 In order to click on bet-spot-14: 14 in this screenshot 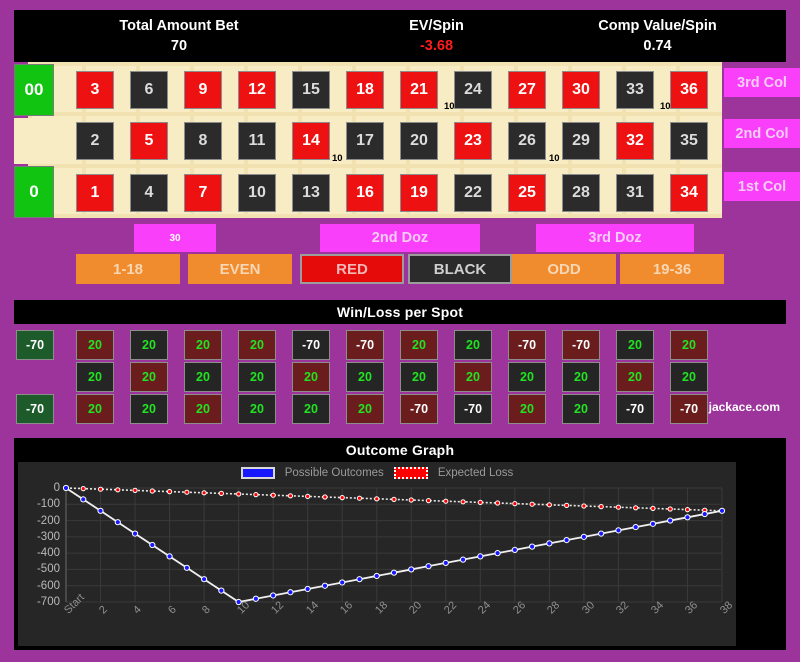, I will do `click(311, 141)`.